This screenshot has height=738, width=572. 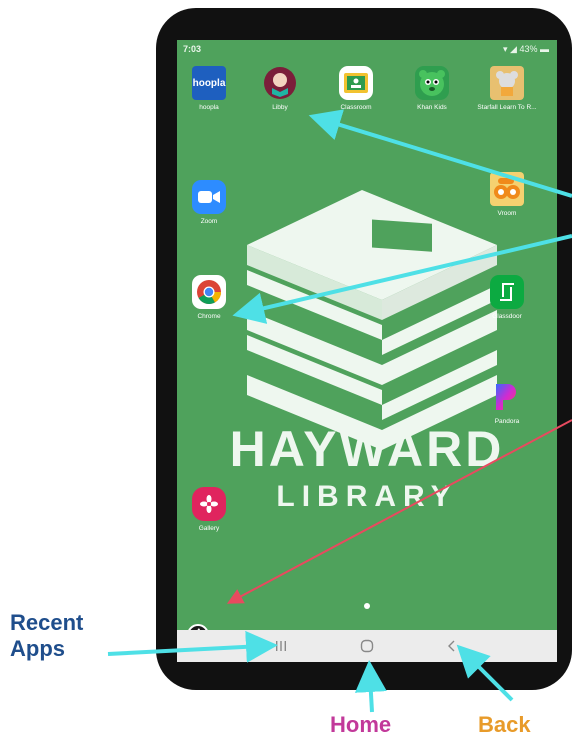 I want to click on callout-home: Home, so click(x=361, y=724).